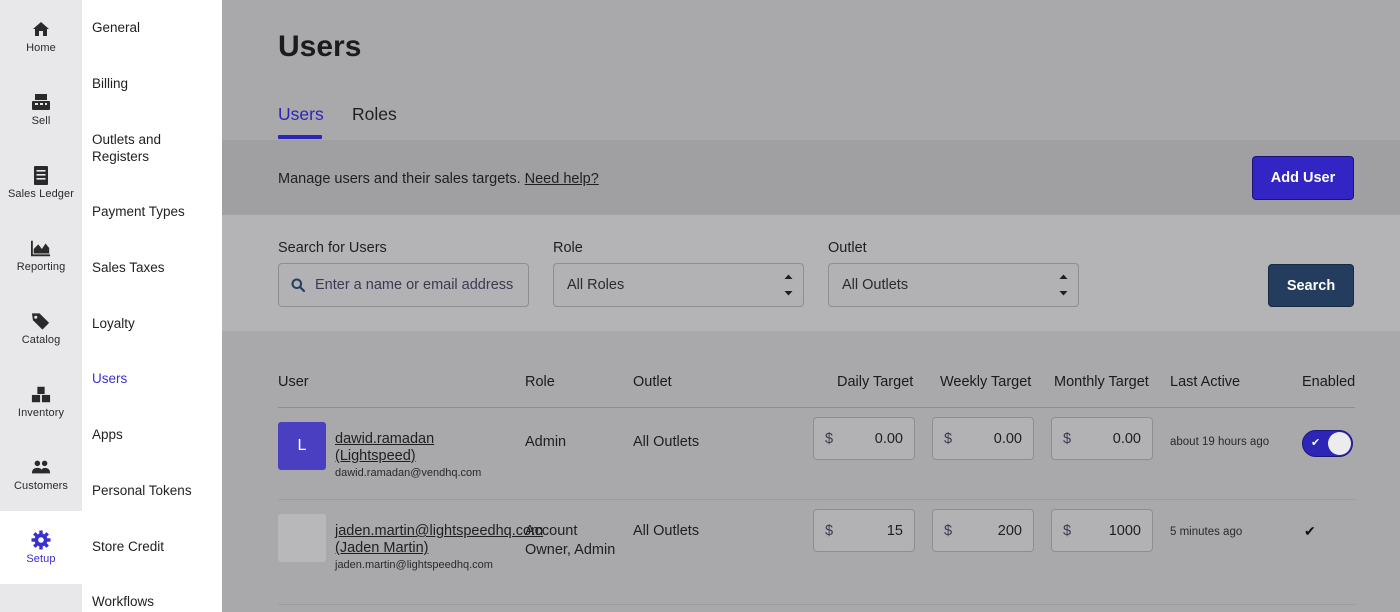  Describe the element at coordinates (154, 27) in the screenshot. I see `subnav-item-general: General` at that location.